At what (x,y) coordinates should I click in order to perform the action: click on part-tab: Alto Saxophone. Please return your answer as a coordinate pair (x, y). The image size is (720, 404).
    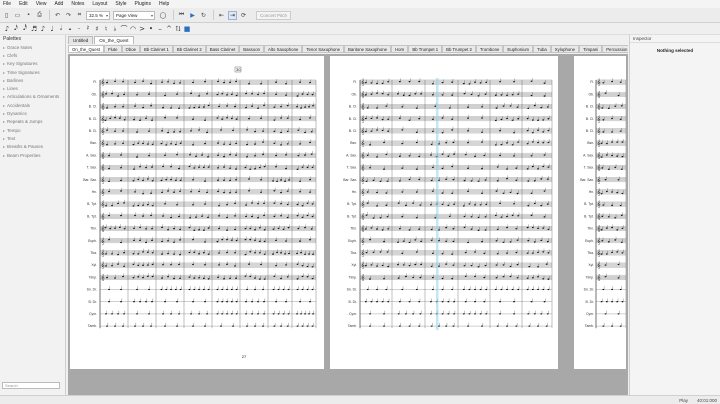
    Looking at the image, I should click on (283, 49).